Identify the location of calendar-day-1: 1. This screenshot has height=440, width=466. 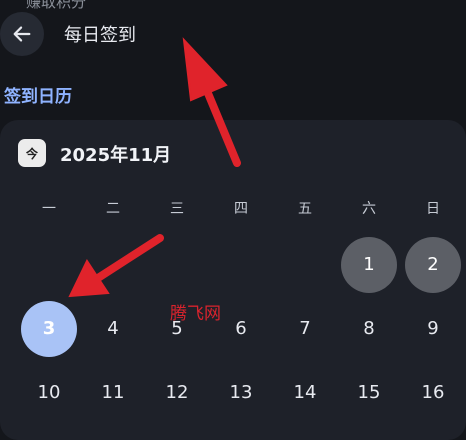
(369, 265).